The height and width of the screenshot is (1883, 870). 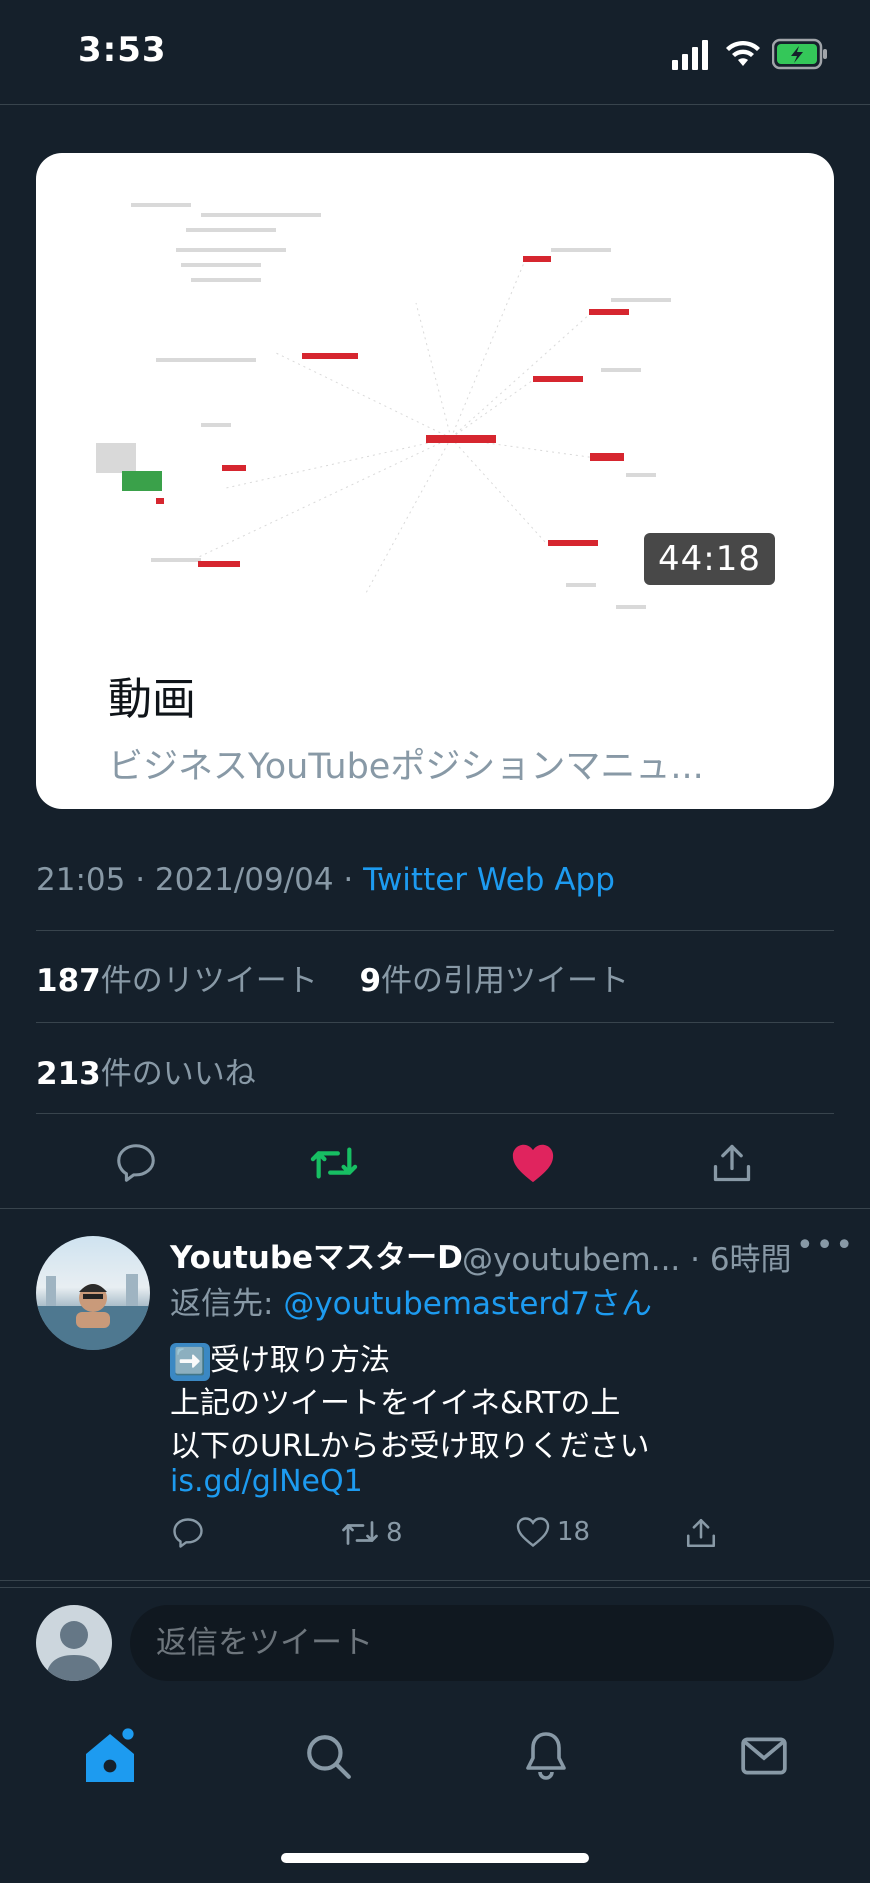 I want to click on author-handle-time: @youtubem... · 6時間, so click(x=627, y=1260).